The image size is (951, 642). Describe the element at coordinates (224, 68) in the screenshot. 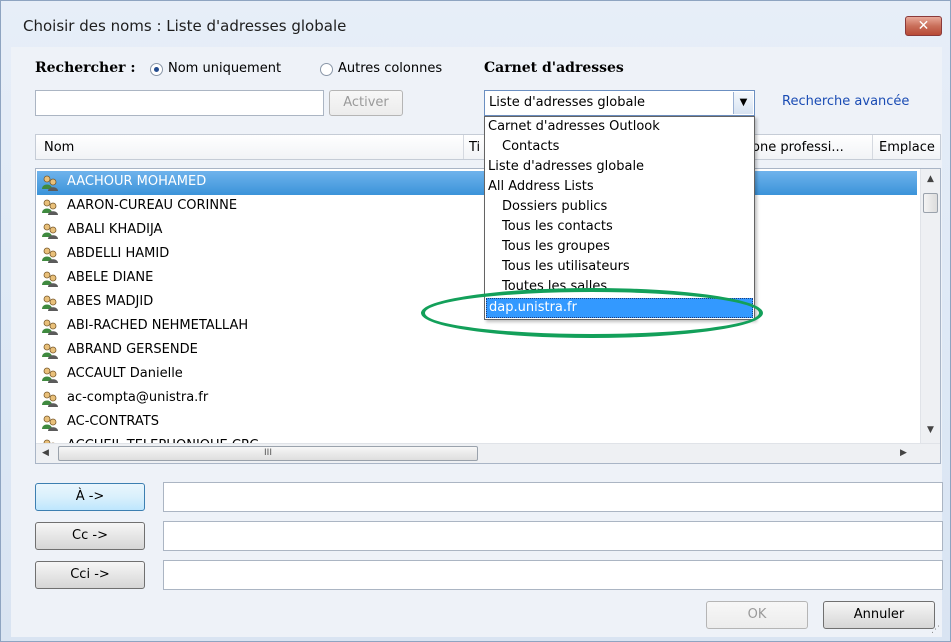

I see `radio-name-only-label: Nom uniquement` at that location.